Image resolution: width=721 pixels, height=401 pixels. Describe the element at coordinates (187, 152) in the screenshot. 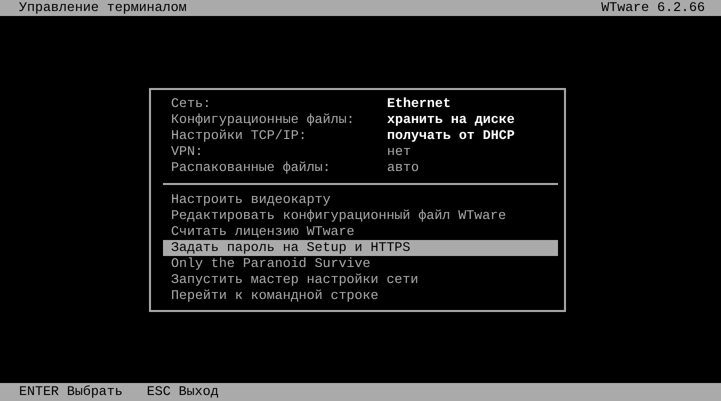

I see `setting-label: VPN:` at that location.